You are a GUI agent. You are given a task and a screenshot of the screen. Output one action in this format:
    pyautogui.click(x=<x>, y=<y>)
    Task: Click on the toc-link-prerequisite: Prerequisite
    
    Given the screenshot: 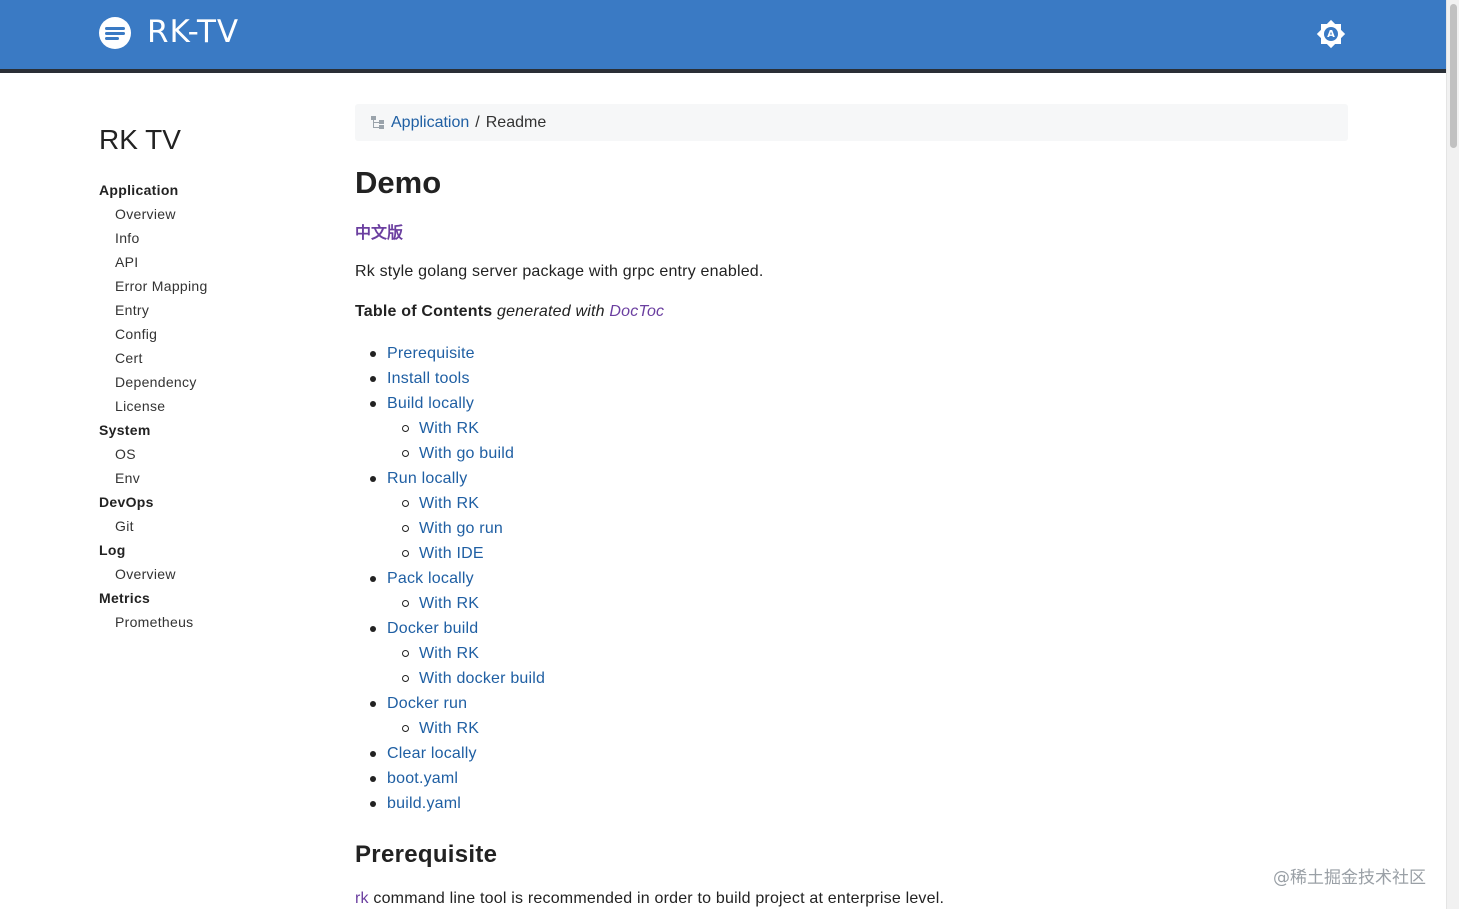 What is the action you would take?
    pyautogui.click(x=431, y=353)
    